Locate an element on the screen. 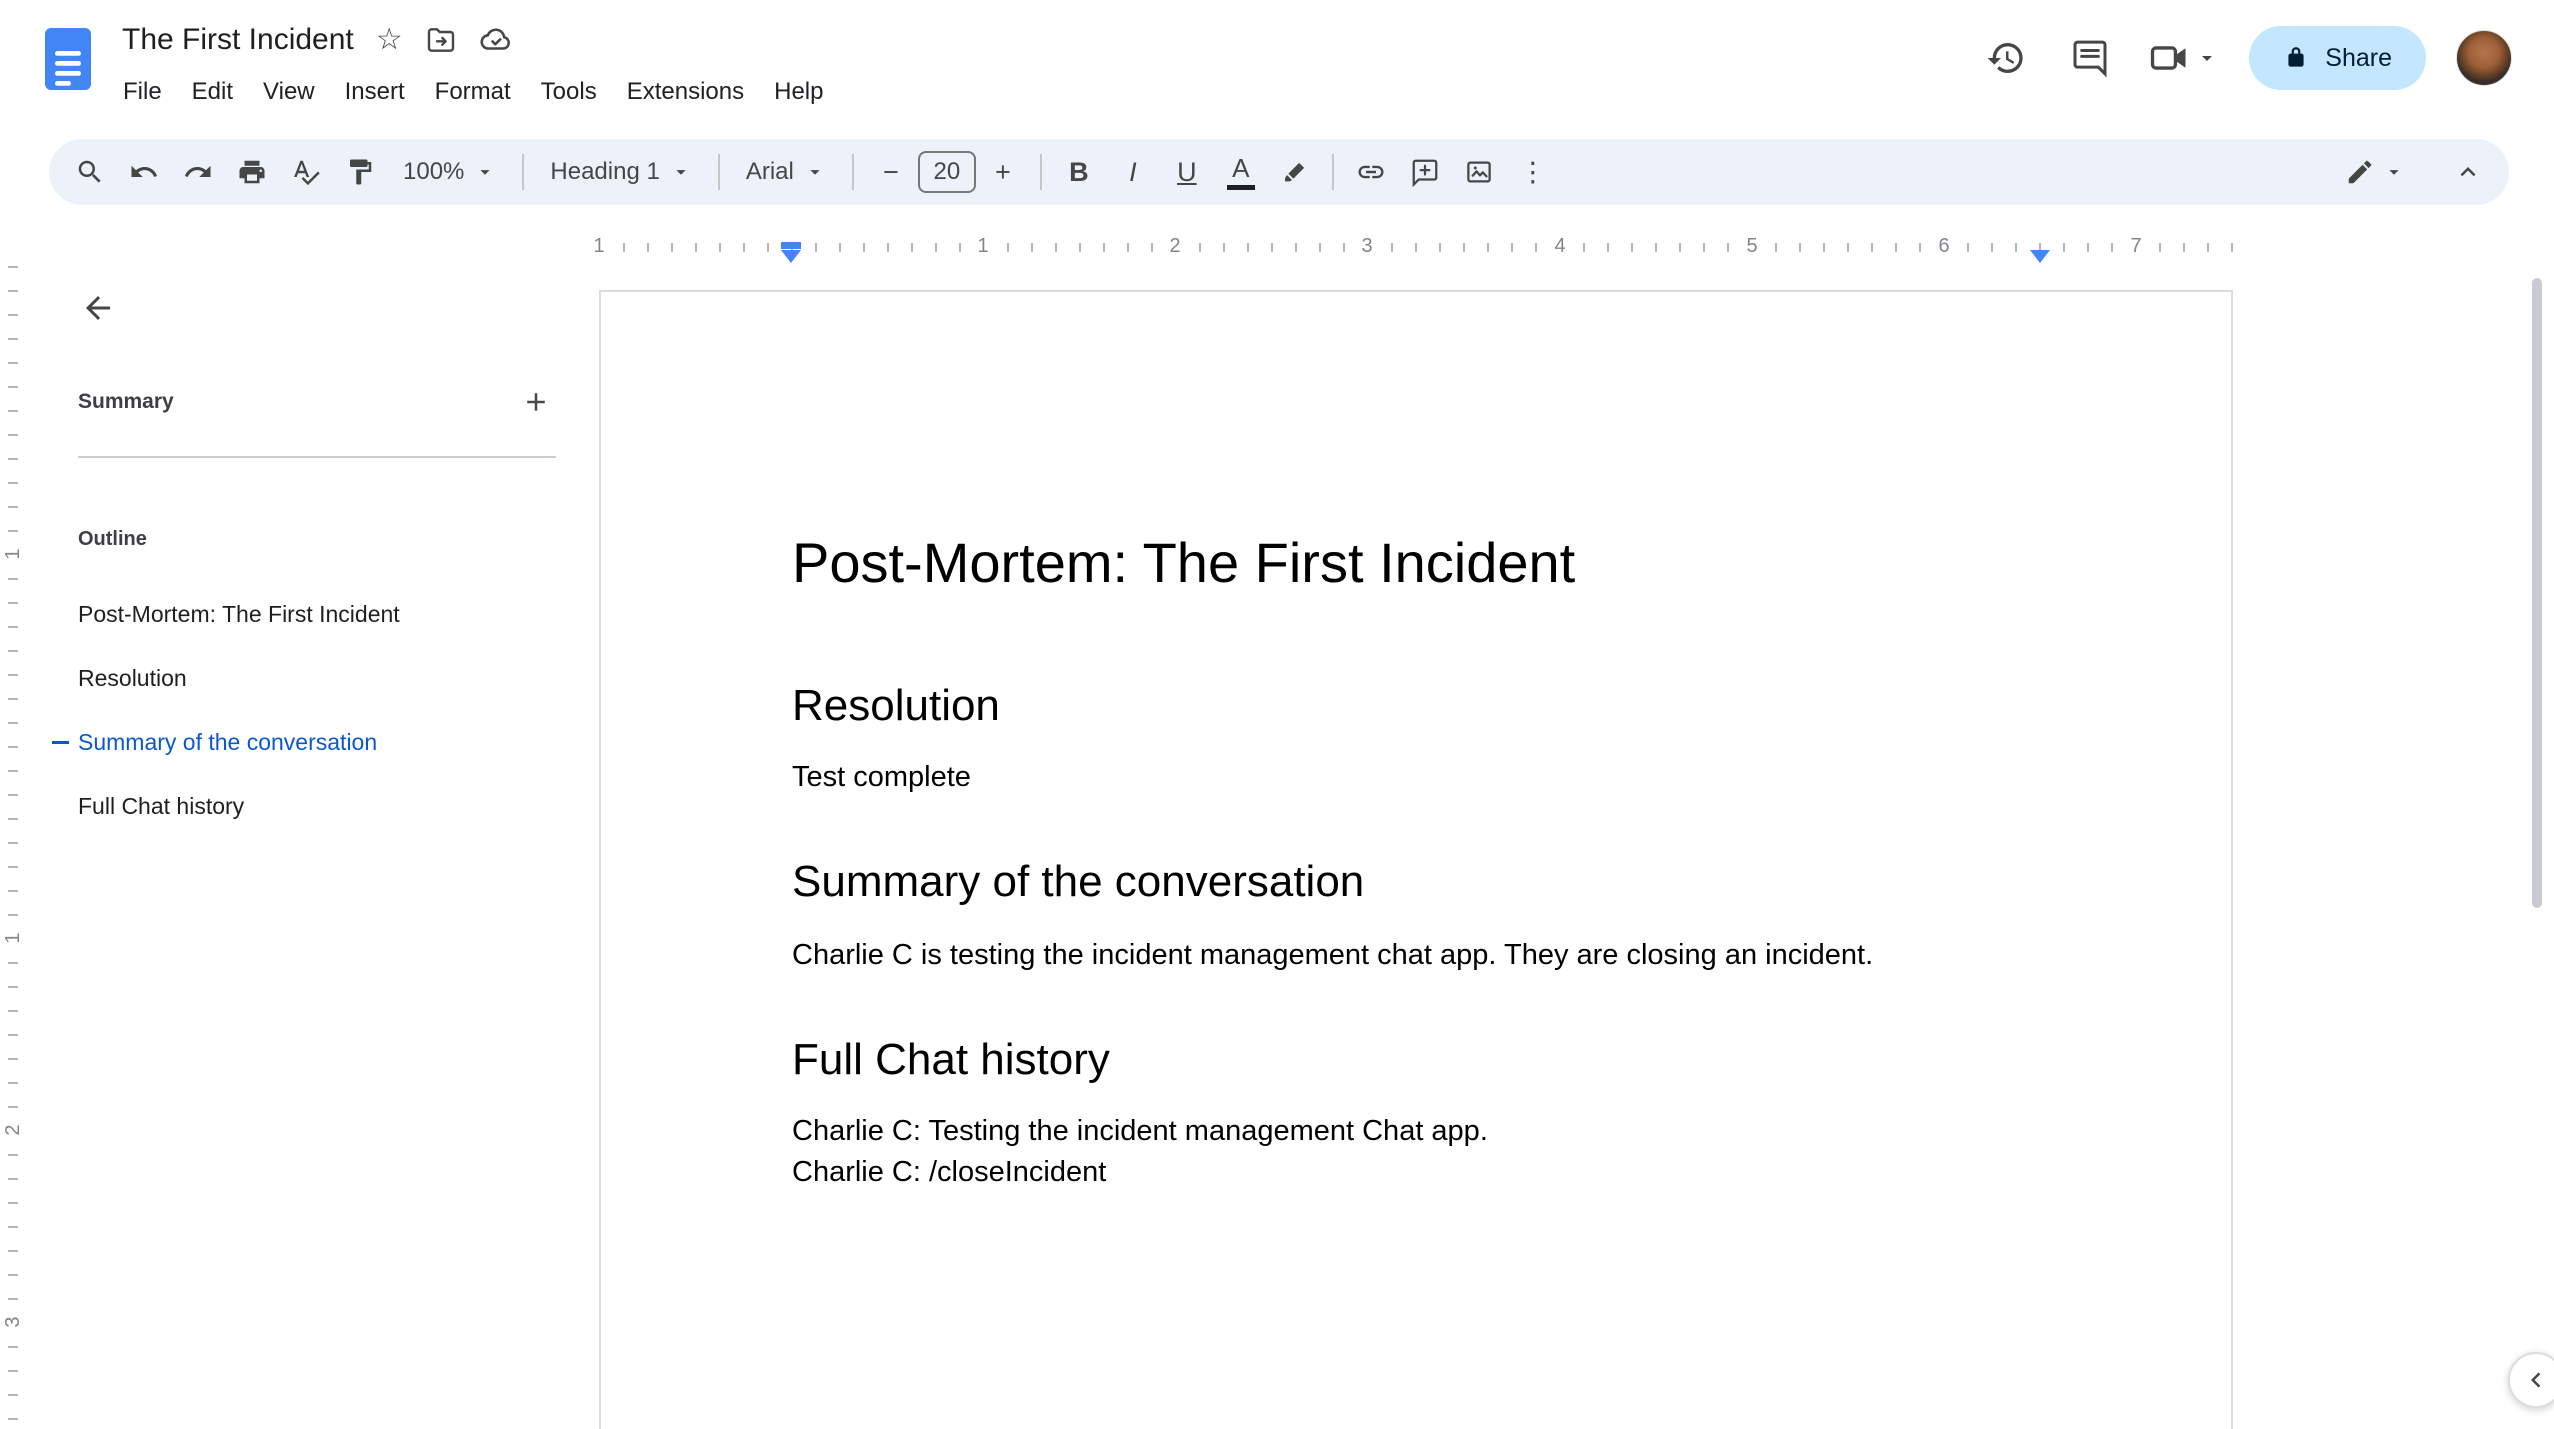 This screenshot has height=1429, width=2554. plus-icon is located at coordinates (536, 402).